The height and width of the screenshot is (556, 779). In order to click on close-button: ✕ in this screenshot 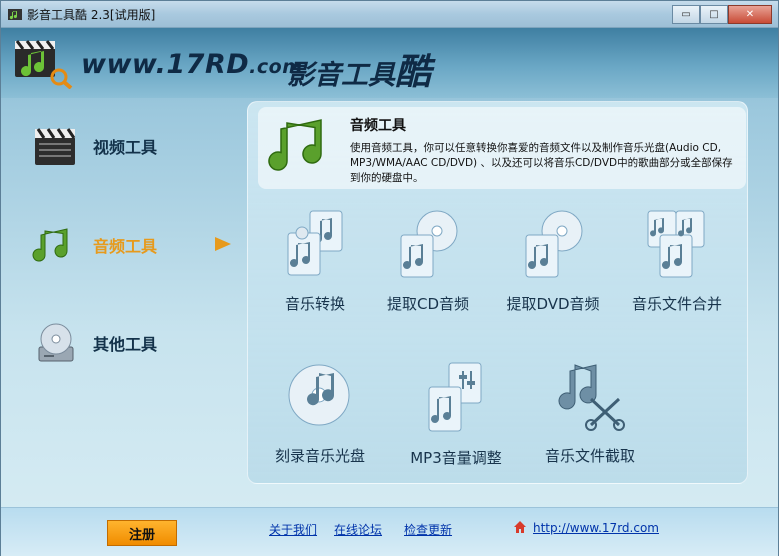, I will do `click(750, 14)`.